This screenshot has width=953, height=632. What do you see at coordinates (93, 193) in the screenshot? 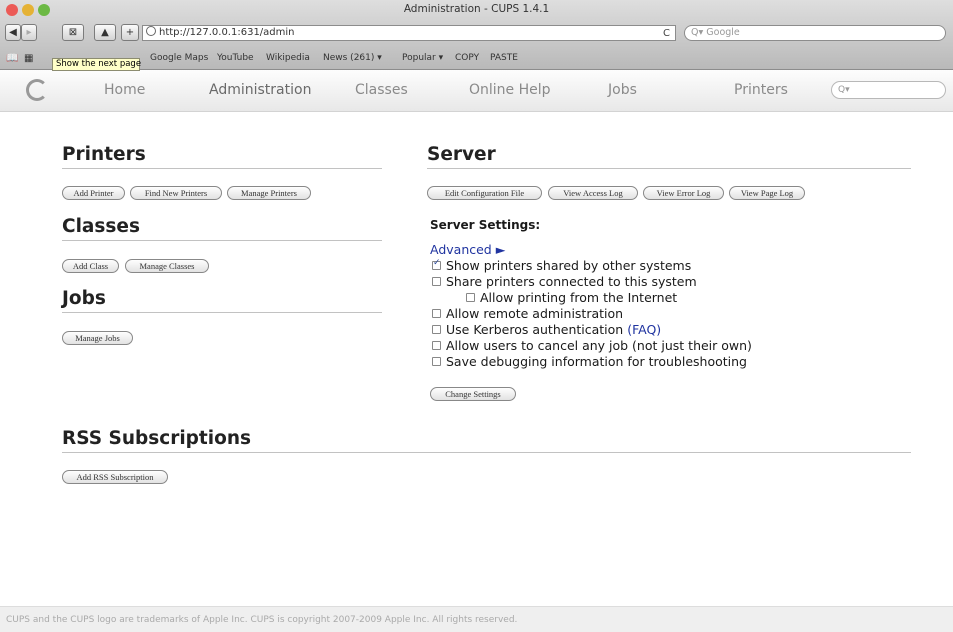
I see `add-printer-button: Add Printer` at bounding box center [93, 193].